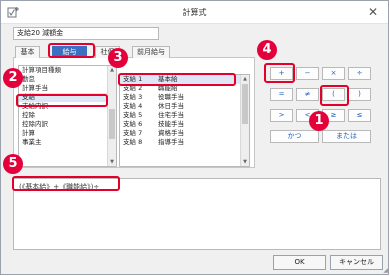 This screenshot has height=276, width=390. What do you see at coordinates (151, 52) in the screenshot?
I see `tab-previous-month-salary: 前月給与` at bounding box center [151, 52].